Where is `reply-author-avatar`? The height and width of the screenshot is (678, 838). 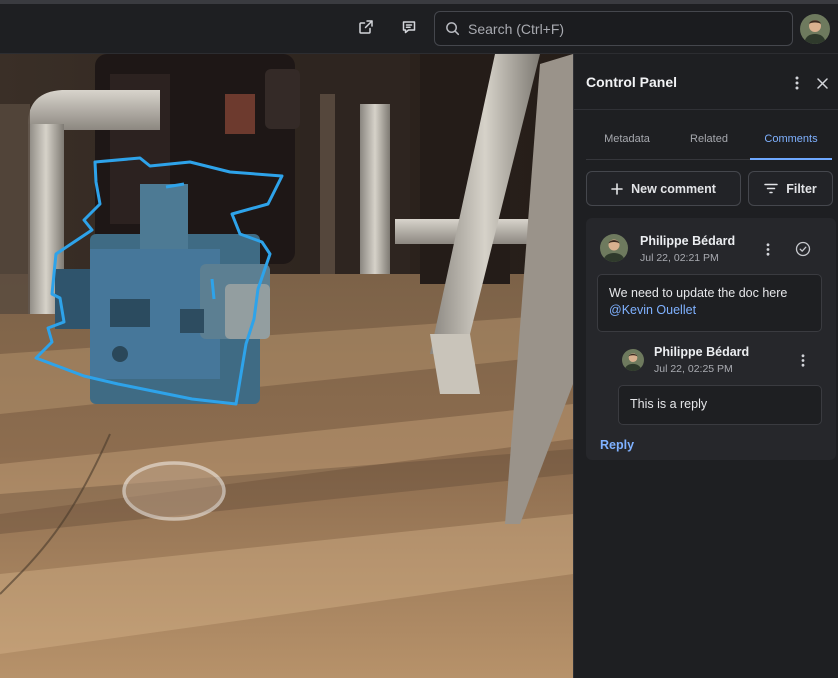
reply-author-avatar is located at coordinates (633, 360).